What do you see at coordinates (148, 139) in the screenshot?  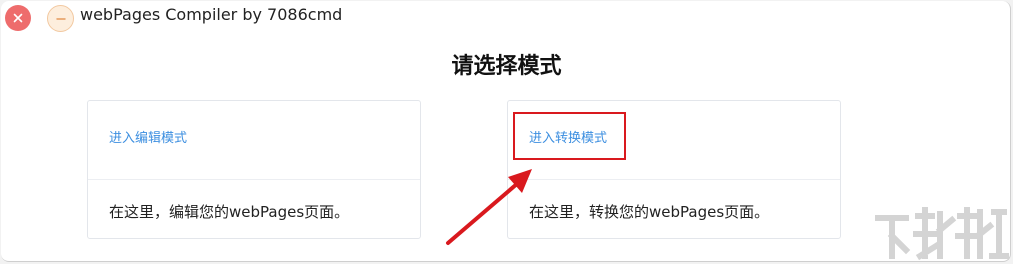 I see `enter-edit-mode-link: 进入编辑模式` at bounding box center [148, 139].